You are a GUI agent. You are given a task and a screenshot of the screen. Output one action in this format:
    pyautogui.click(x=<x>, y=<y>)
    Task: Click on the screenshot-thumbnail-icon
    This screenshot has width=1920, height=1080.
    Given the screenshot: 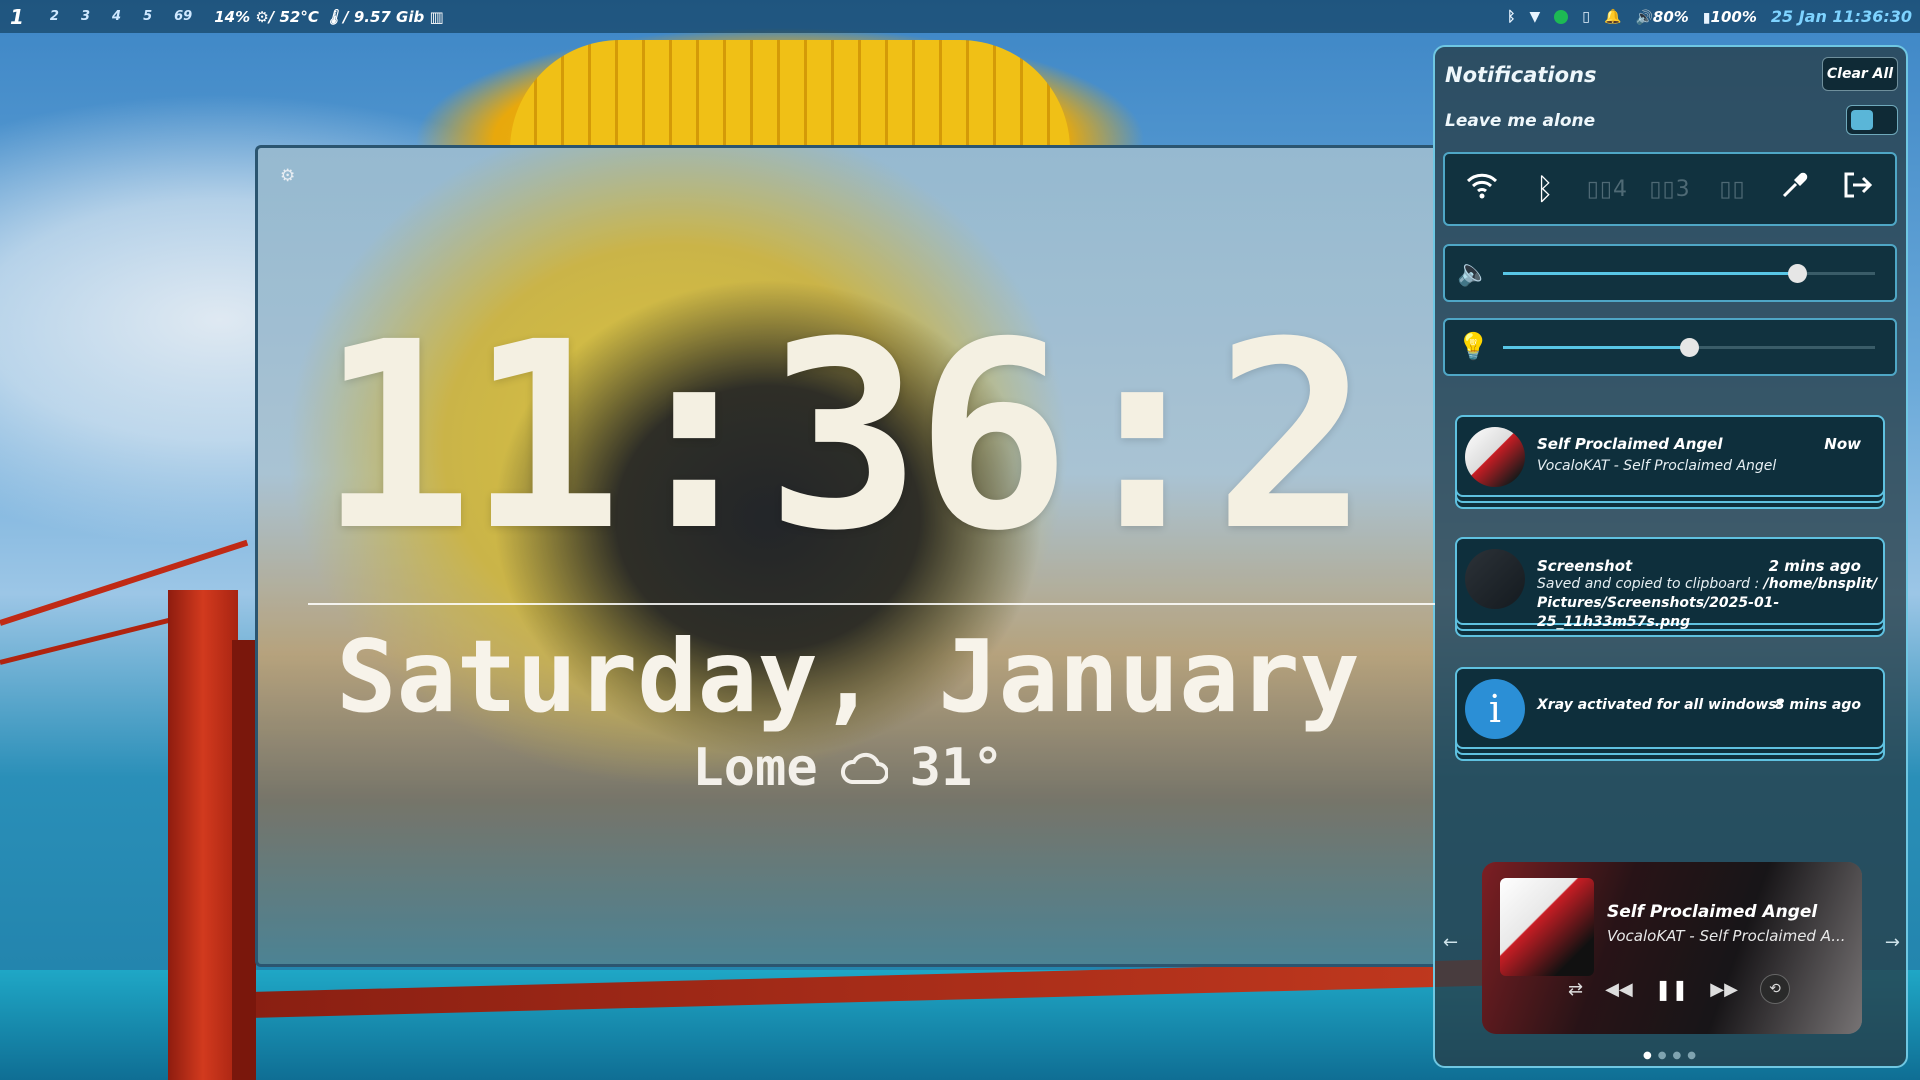 What is the action you would take?
    pyautogui.click(x=1495, y=579)
    